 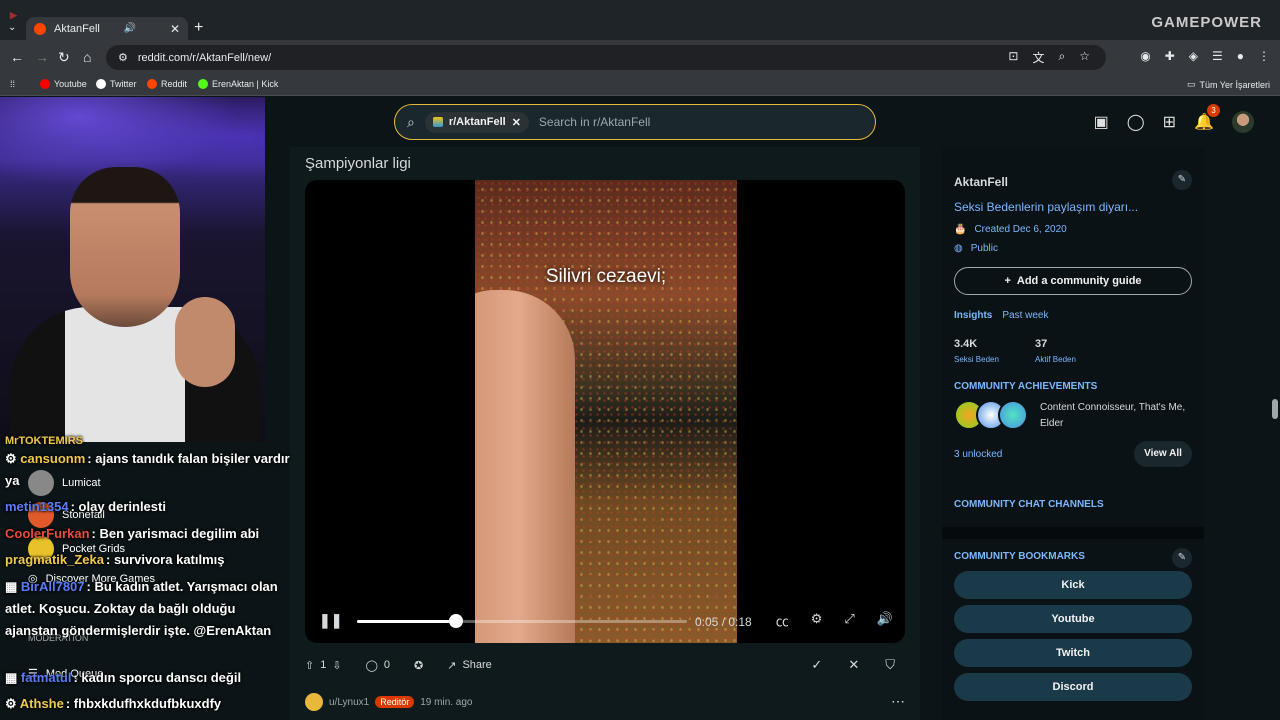 I want to click on chat-channels-card: COMMUNITY CHAT CHANNELS, so click(x=1073, y=507).